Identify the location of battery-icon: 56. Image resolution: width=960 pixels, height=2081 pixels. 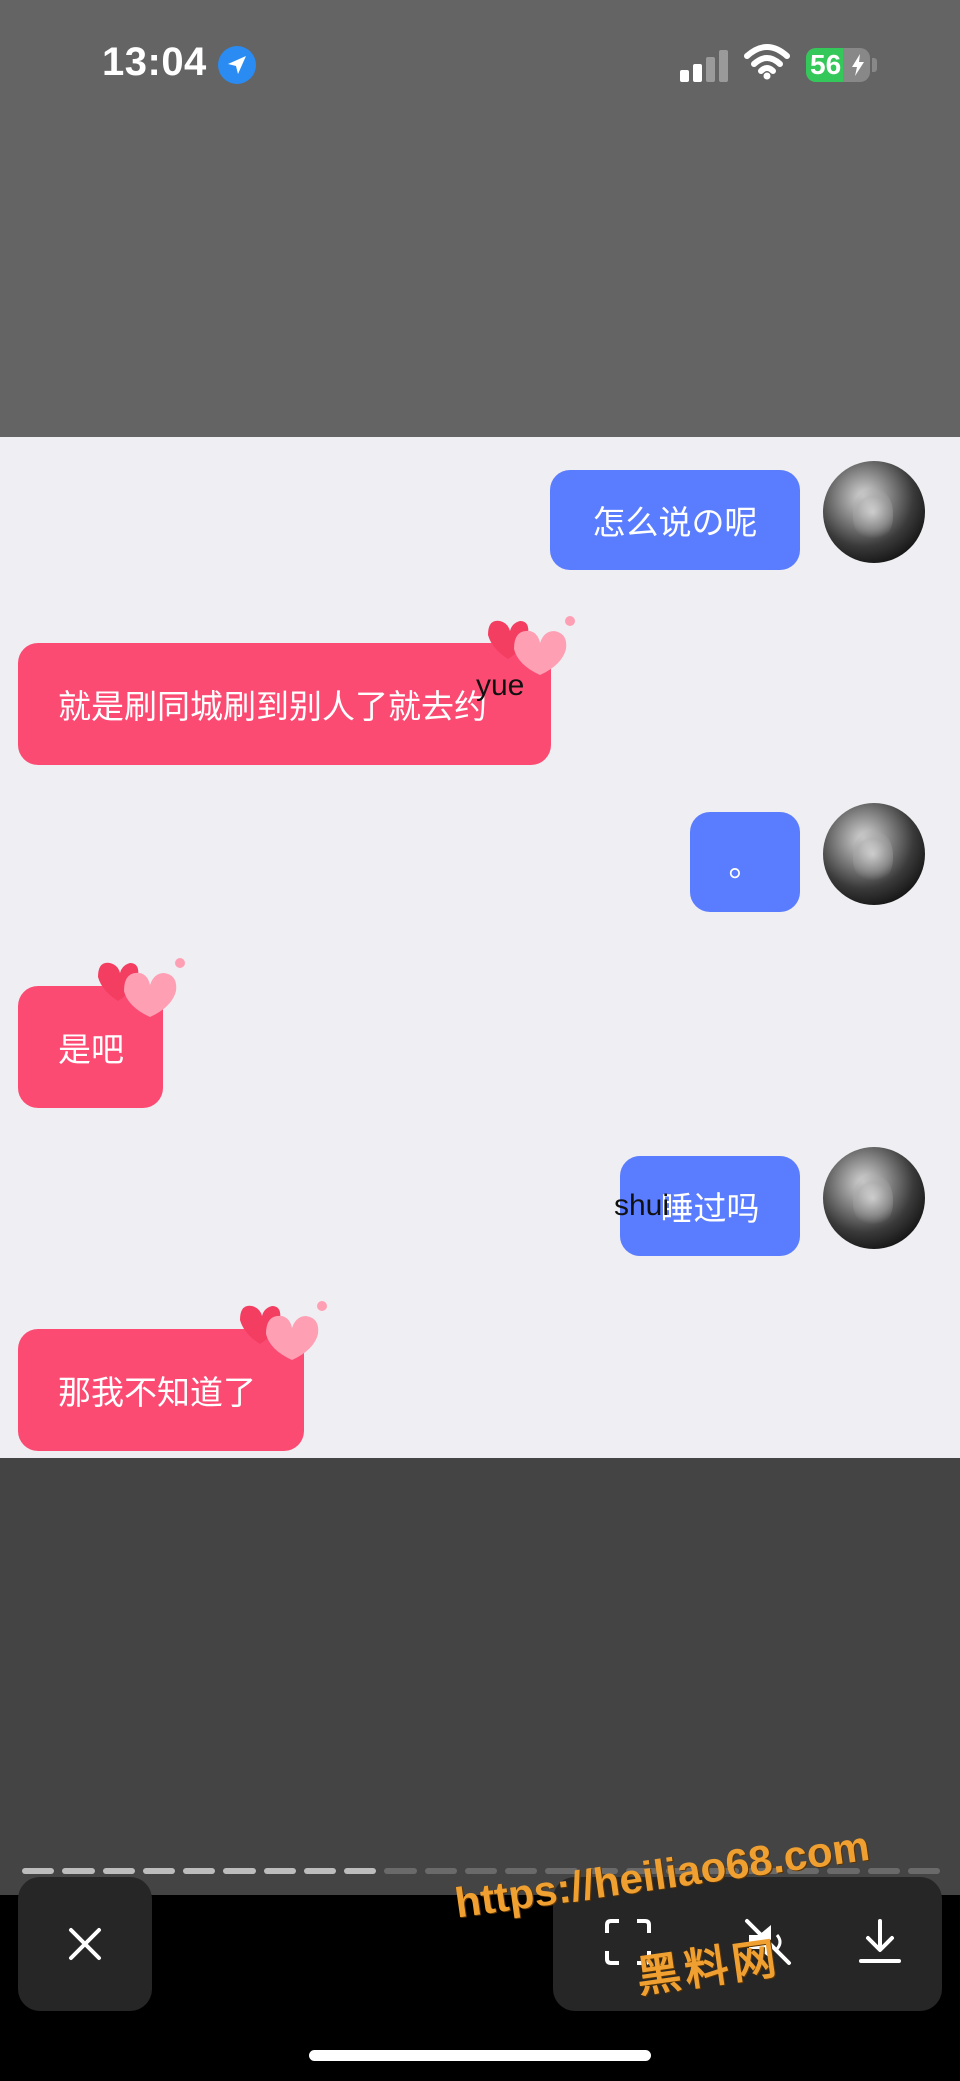
(838, 65).